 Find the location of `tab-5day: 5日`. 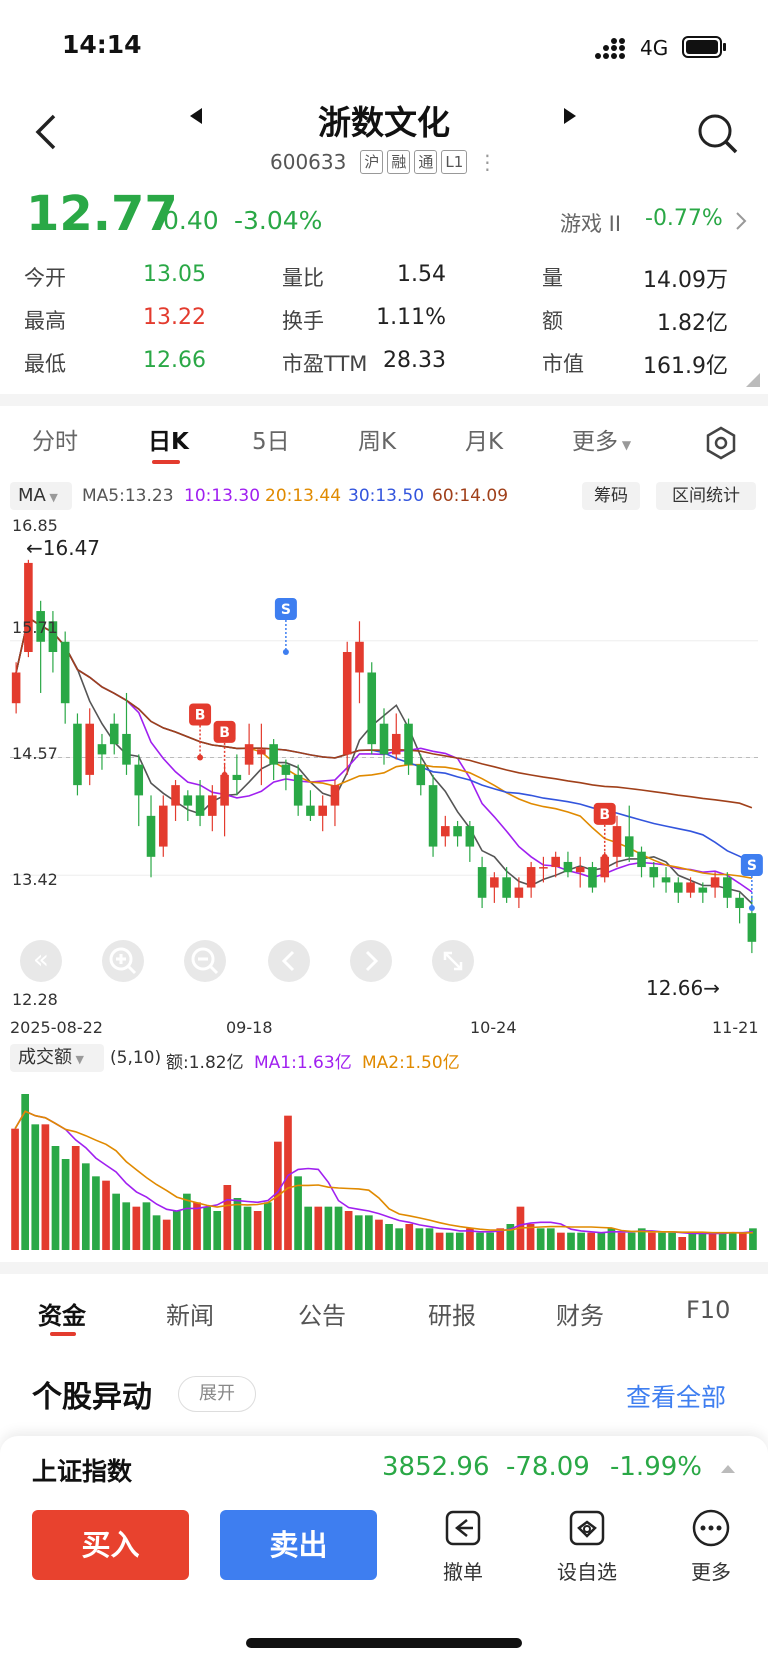

tab-5day: 5日 is located at coordinates (271, 439).